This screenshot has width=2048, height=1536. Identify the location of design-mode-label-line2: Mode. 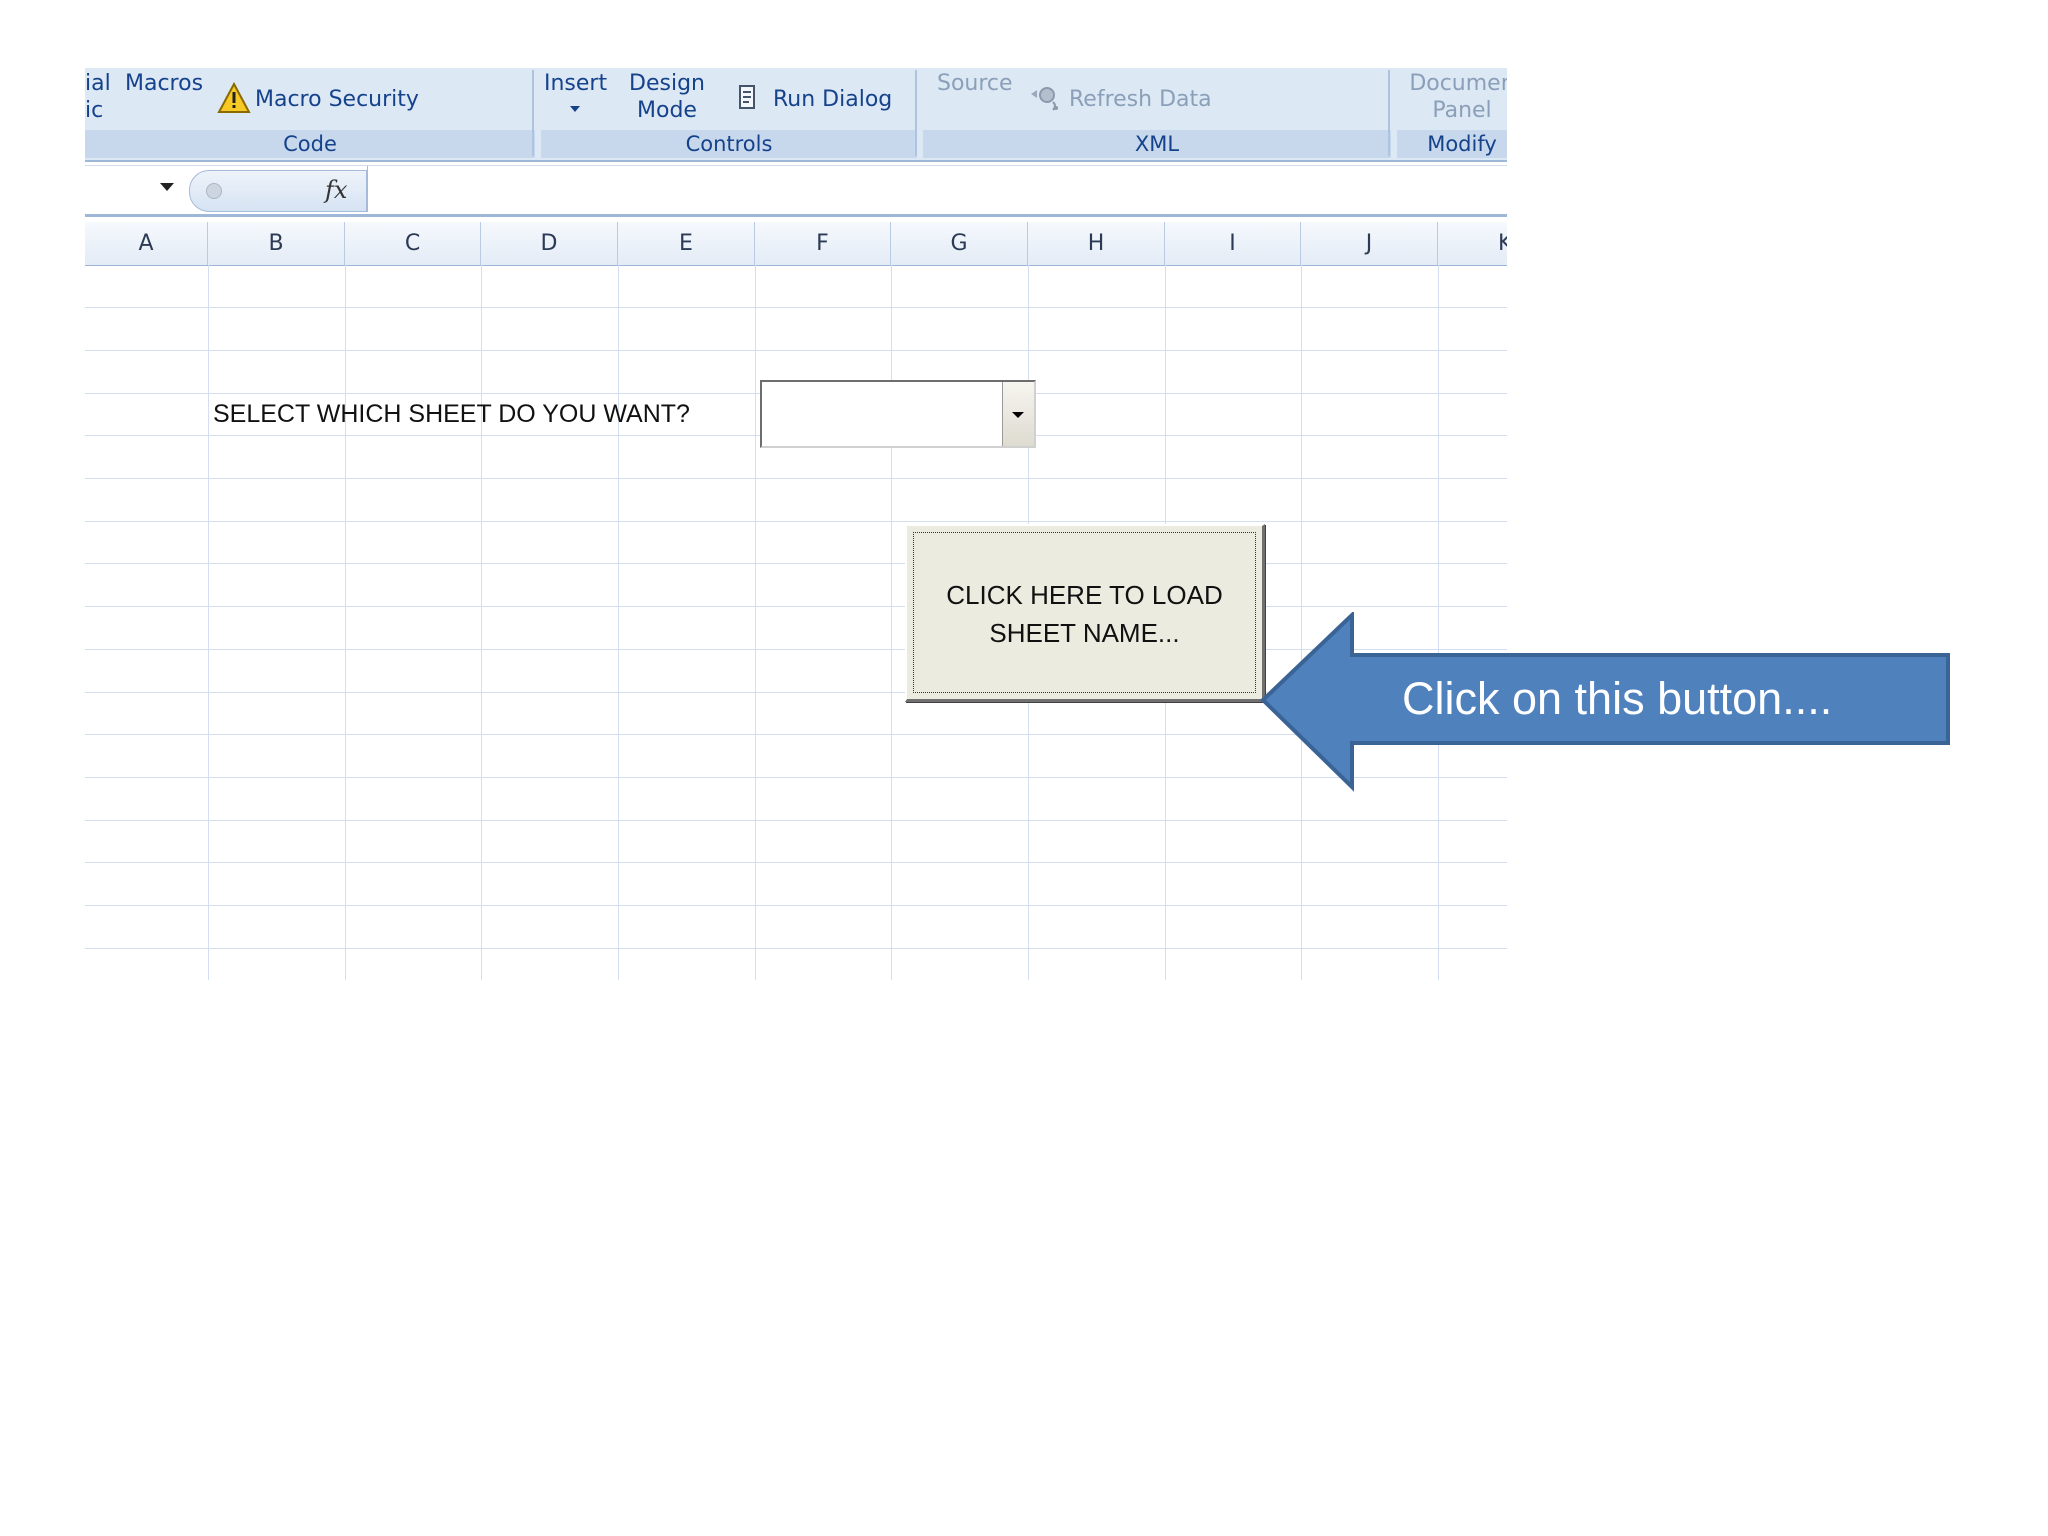
(667, 110).